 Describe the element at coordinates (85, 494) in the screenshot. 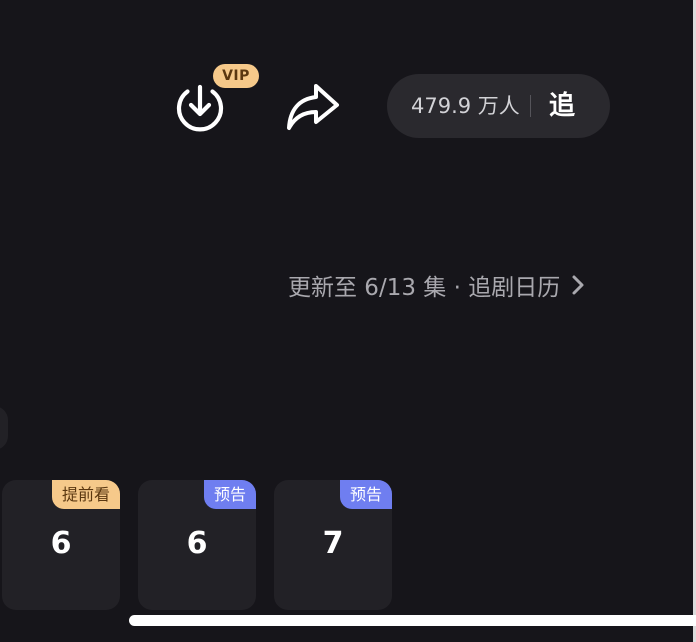

I see `early-access-badge: 提前看` at that location.